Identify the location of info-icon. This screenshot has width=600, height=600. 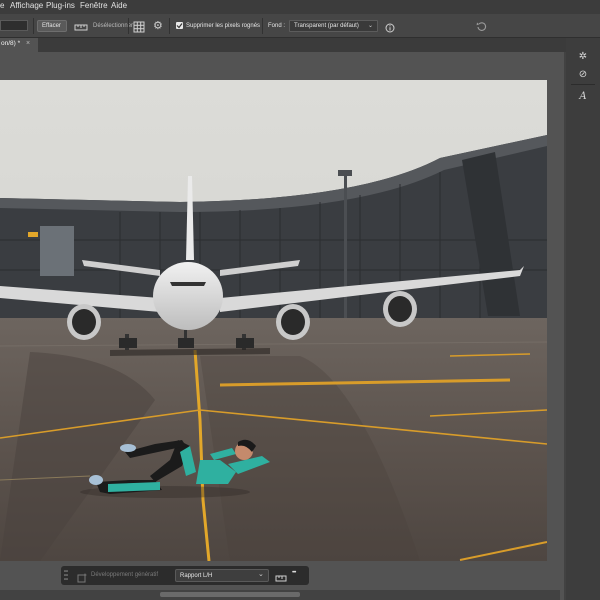
(390, 29).